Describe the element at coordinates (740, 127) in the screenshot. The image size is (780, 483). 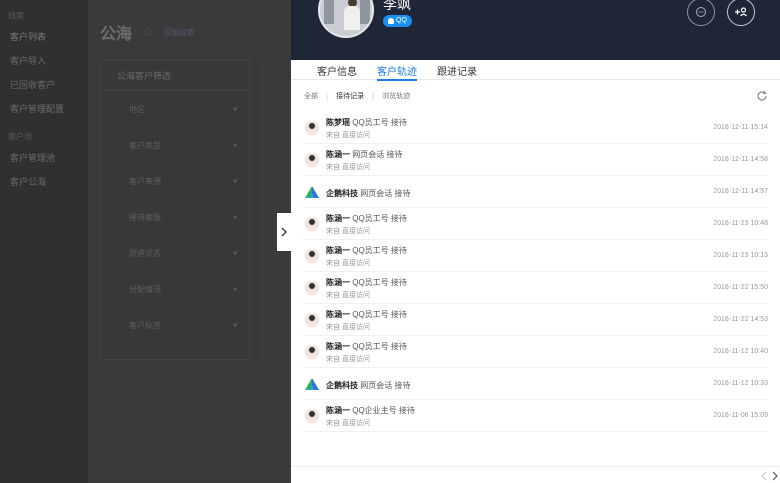
I see `record-time: 2018-12-11 15:14` at that location.